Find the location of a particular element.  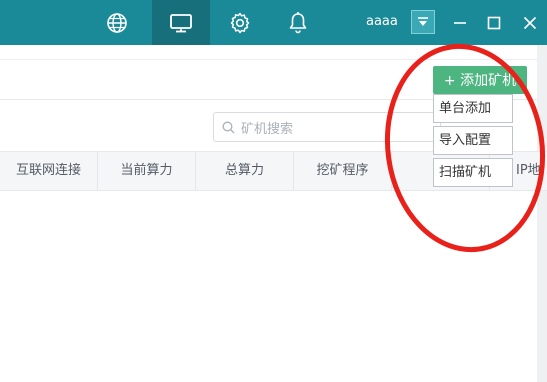

scrollbar-track is located at coordinates (542, 213).